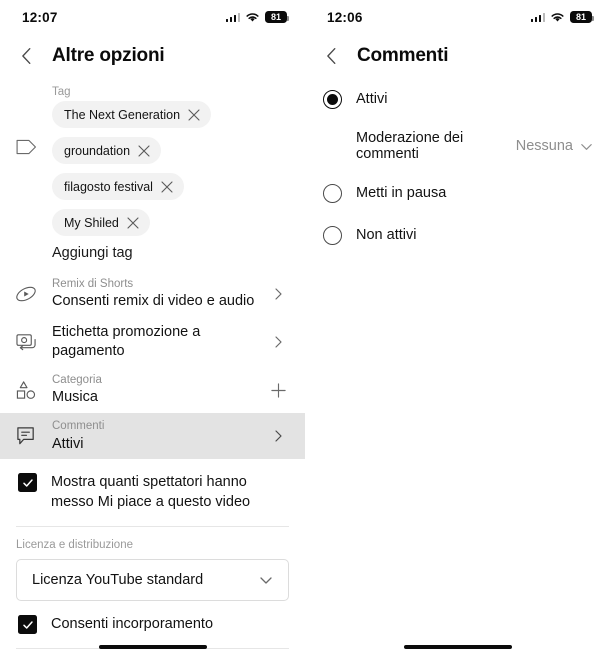 Image resolution: width=610 pixels, height=660 pixels. I want to click on plus-icon, so click(278, 390).